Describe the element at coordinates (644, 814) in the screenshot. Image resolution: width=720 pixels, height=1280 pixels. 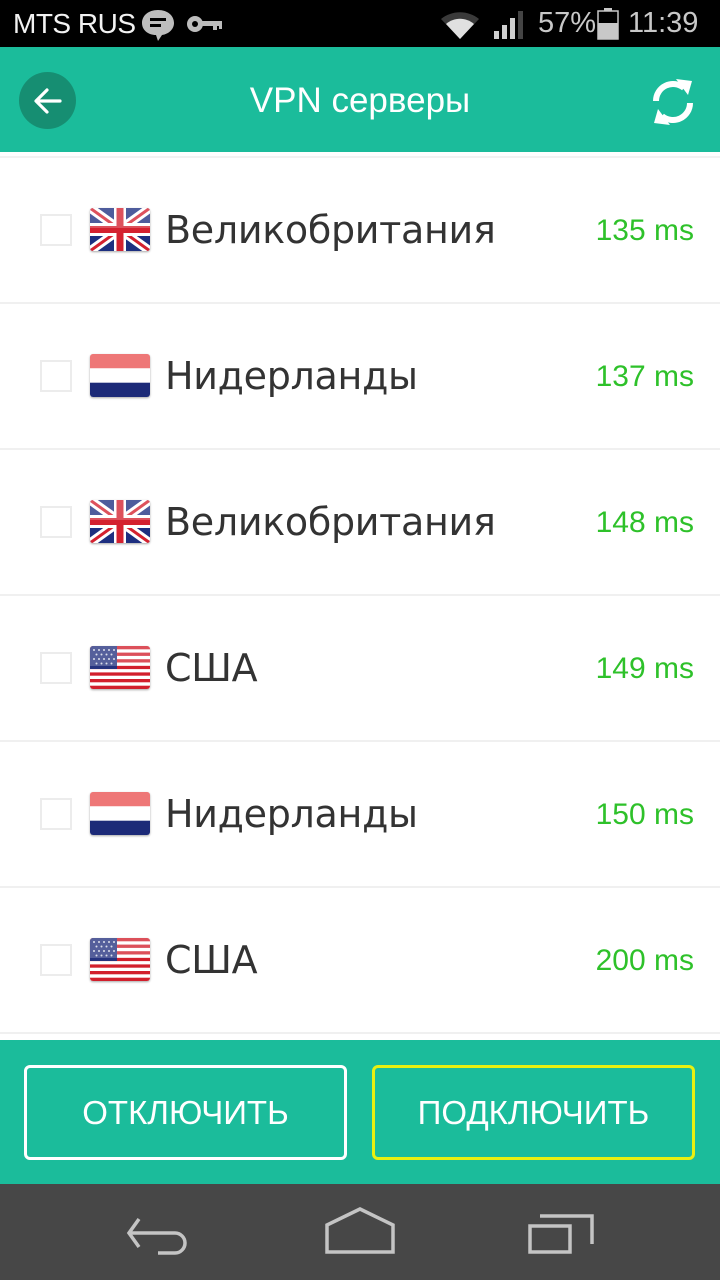
I see `server-latency: 150 ms` at that location.